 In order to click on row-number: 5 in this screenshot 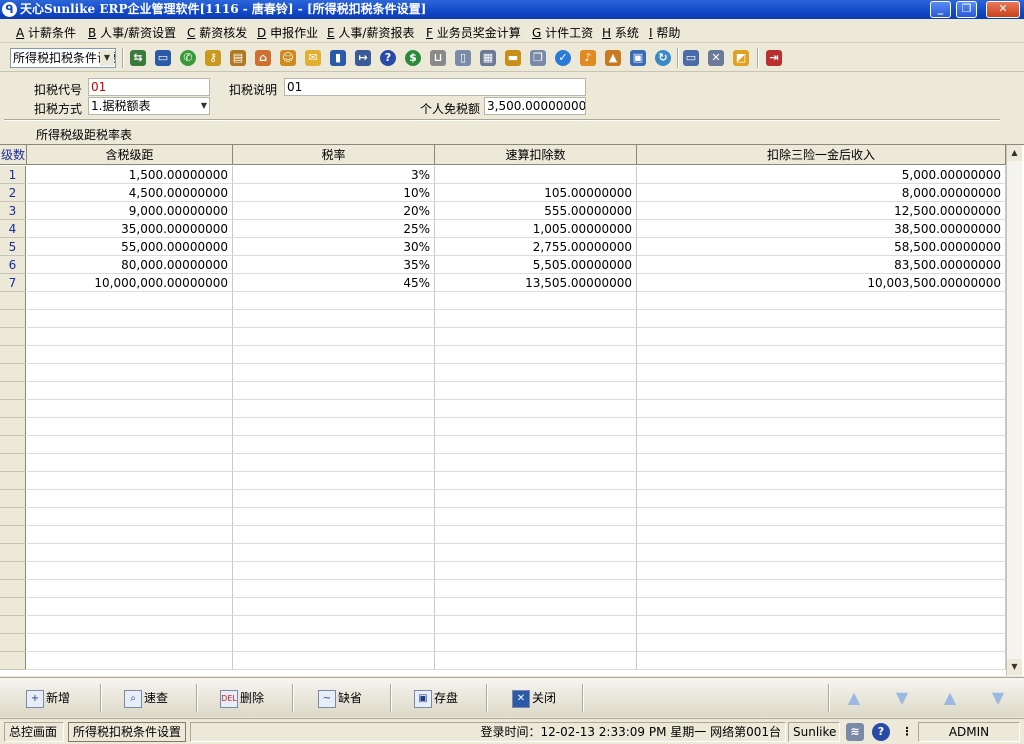, I will do `click(13, 247)`.